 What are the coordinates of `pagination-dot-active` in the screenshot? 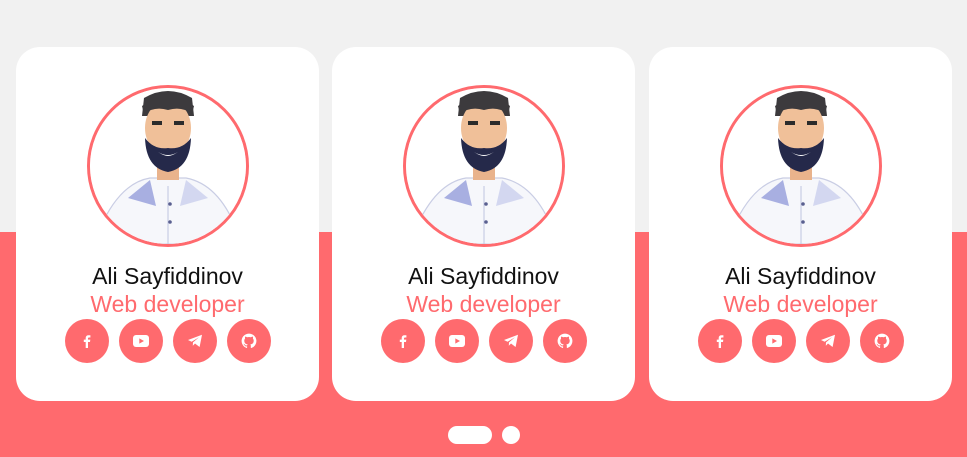 It's located at (469, 435).